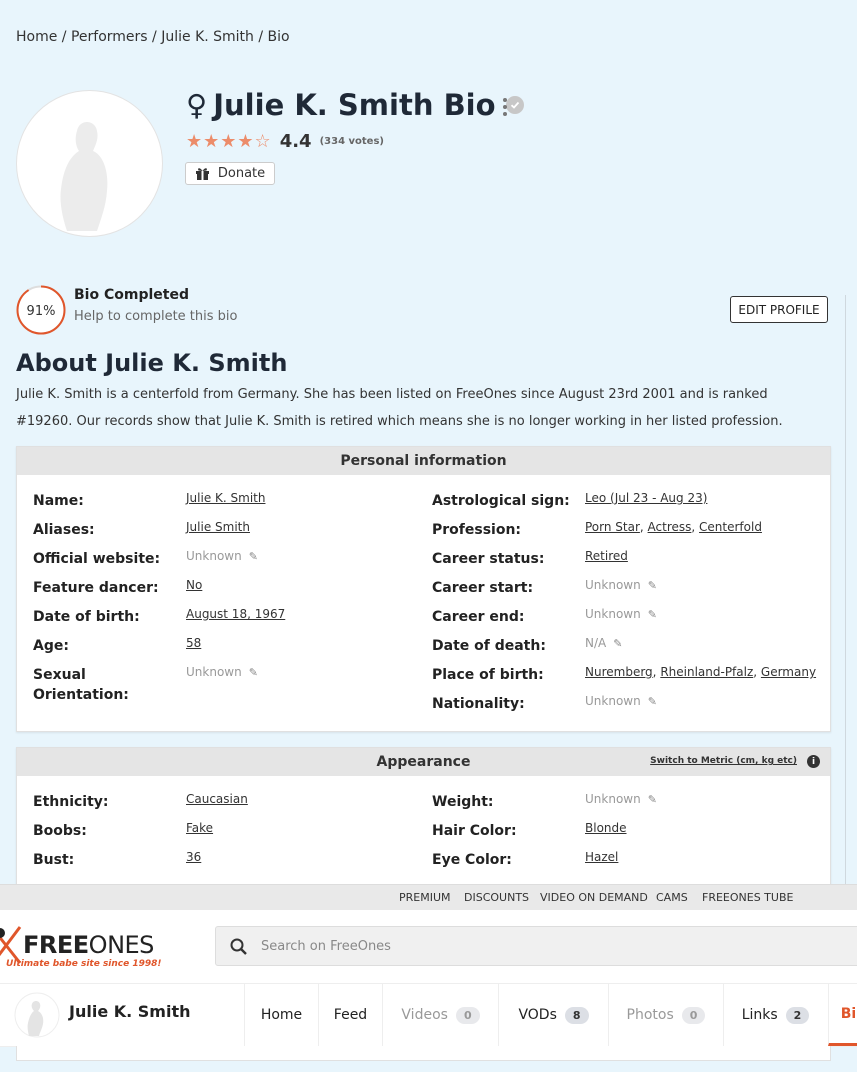  What do you see at coordinates (670, 527) in the screenshot?
I see `field-link: Actress` at bounding box center [670, 527].